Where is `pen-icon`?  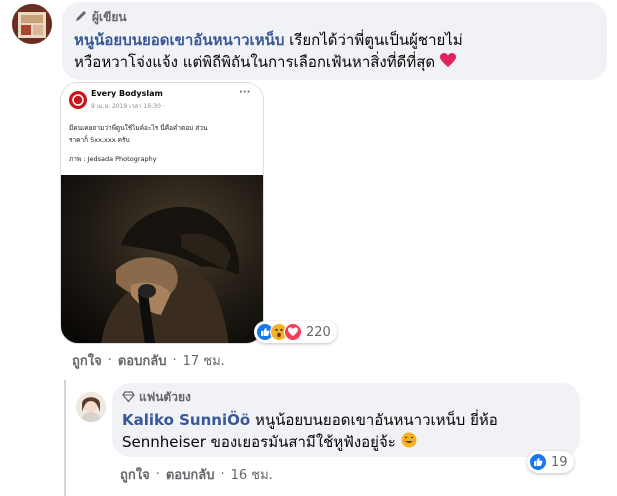 pen-icon is located at coordinates (81, 17).